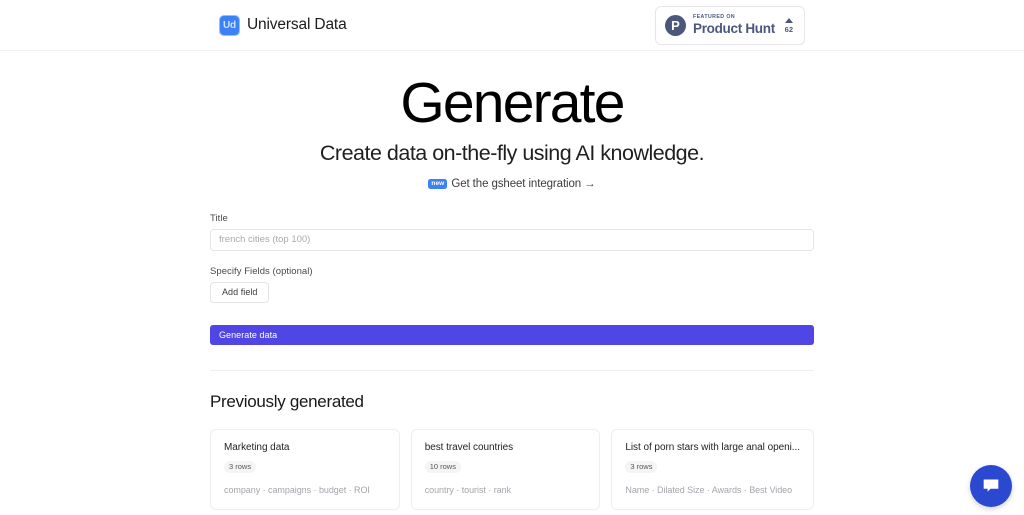  I want to click on upvote-count-label: 62, so click(788, 29).